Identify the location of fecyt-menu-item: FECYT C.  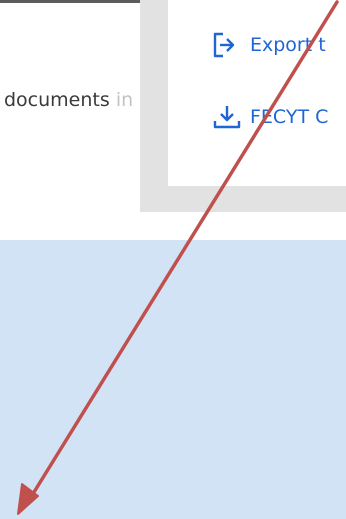
(270, 117).